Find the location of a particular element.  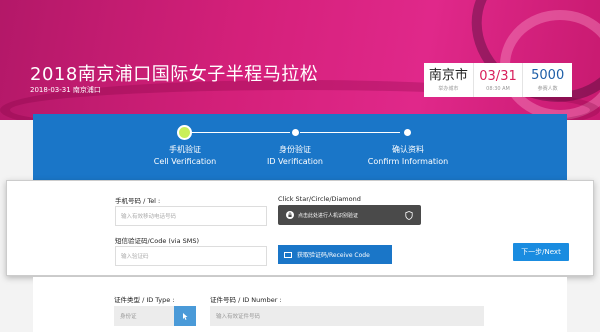

step-label-cn: 手机验证 is located at coordinates (185, 149).